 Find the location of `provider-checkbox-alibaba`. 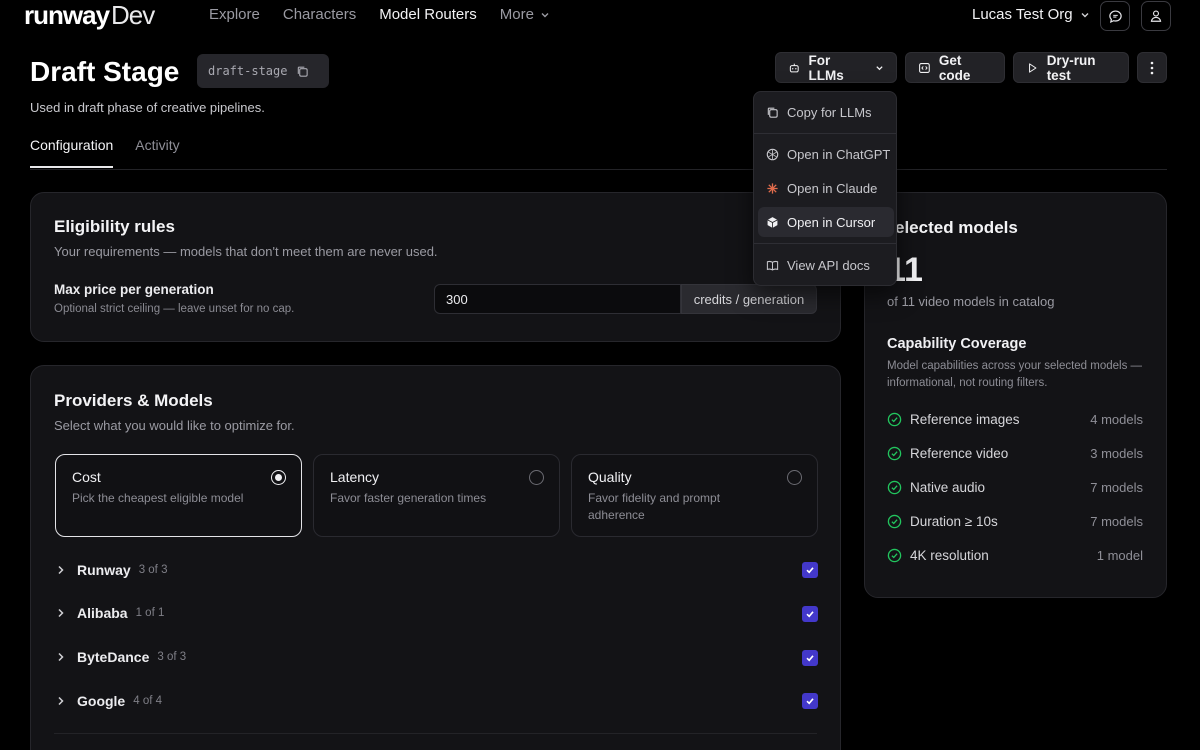

provider-checkbox-alibaba is located at coordinates (810, 614).